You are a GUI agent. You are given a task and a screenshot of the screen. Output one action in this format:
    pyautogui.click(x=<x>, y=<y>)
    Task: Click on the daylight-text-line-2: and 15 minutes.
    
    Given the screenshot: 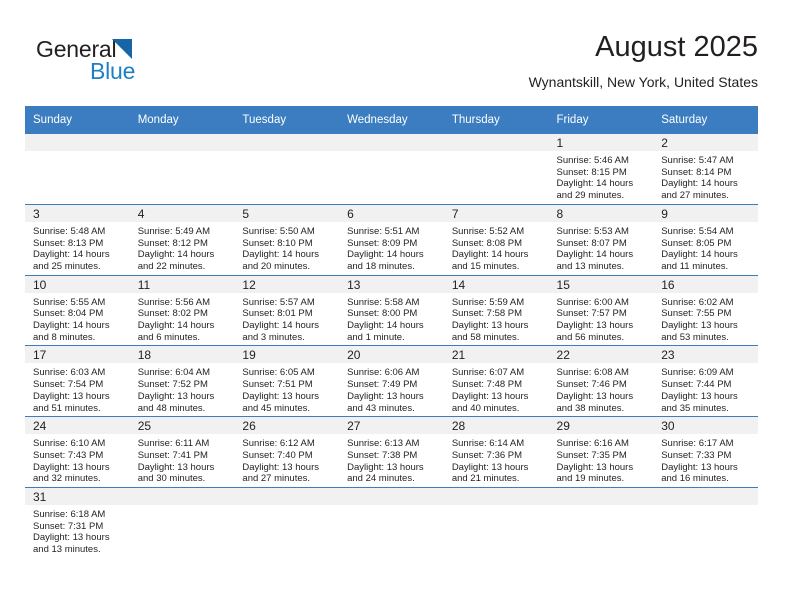 What is the action you would take?
    pyautogui.click(x=485, y=266)
    